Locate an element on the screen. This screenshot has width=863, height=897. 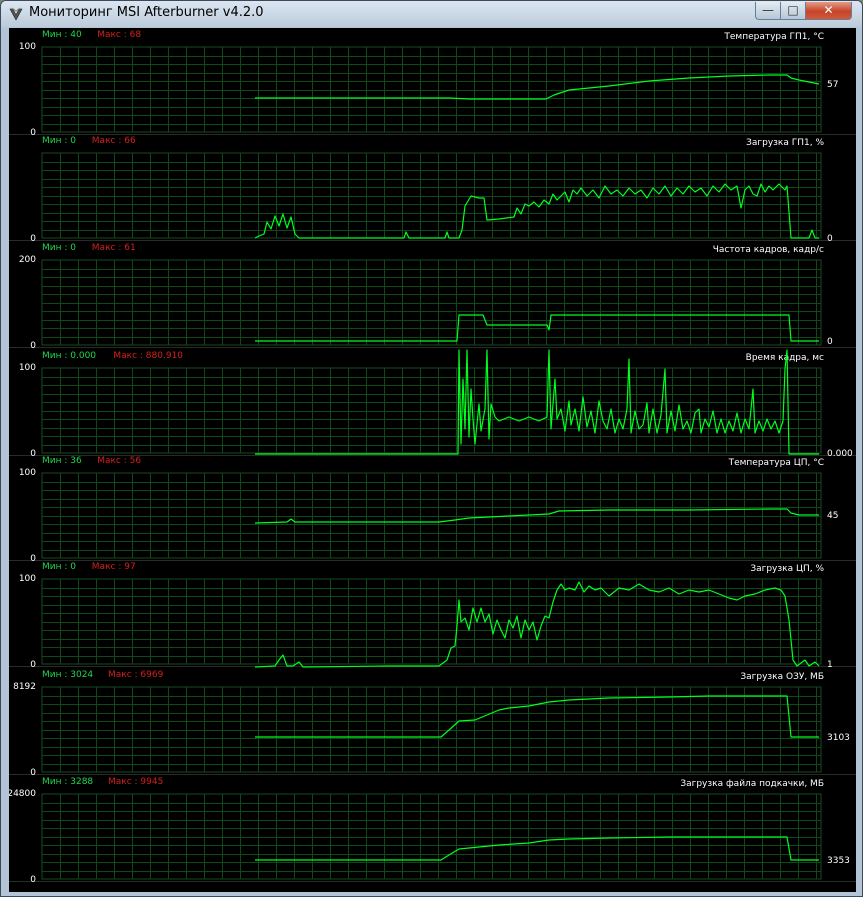
current-value-label: 57 is located at coordinates (832, 85).